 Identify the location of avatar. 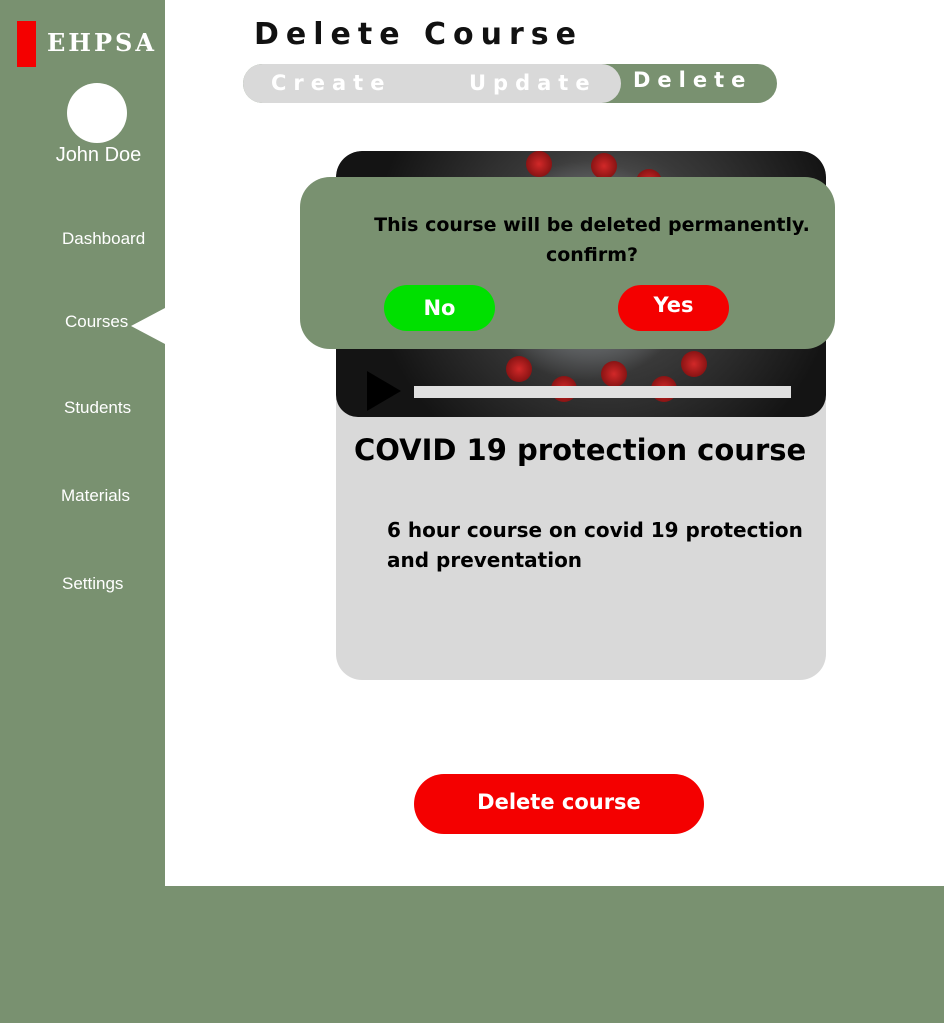
(97, 113).